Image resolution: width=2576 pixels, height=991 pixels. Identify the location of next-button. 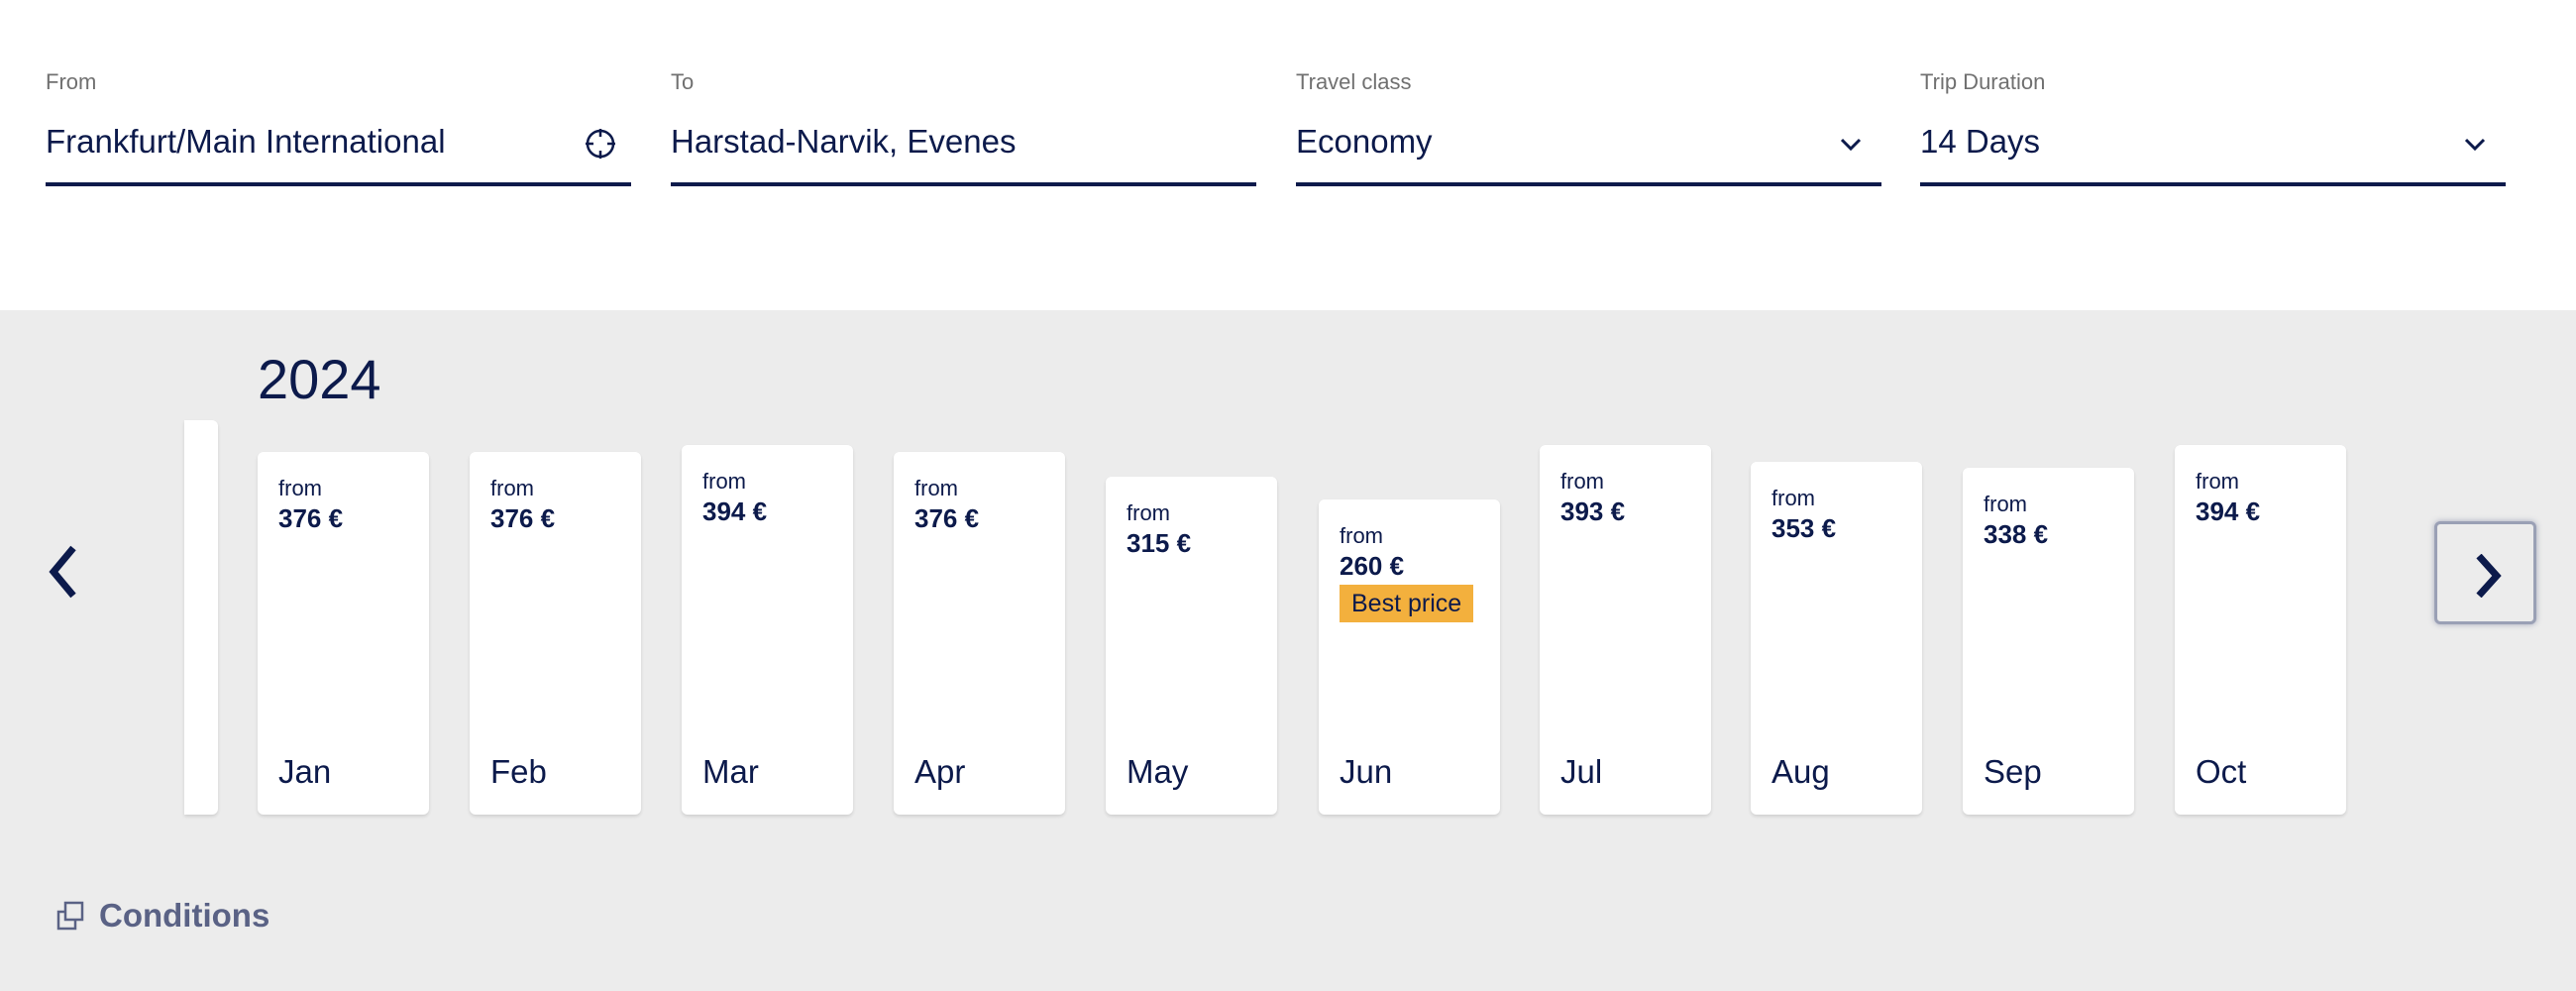
(2485, 572).